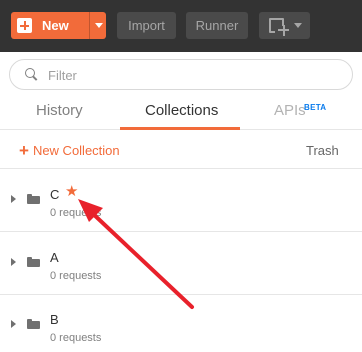  I want to click on new-window-button, so click(284, 25).